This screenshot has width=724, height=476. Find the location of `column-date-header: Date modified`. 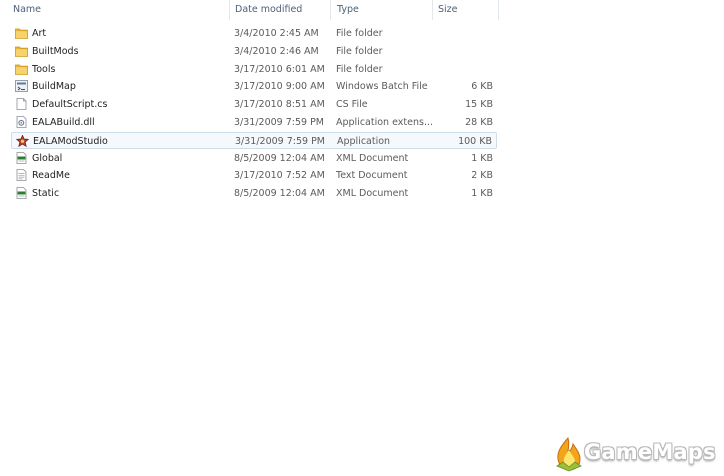

column-date-header: Date modified is located at coordinates (268, 10).